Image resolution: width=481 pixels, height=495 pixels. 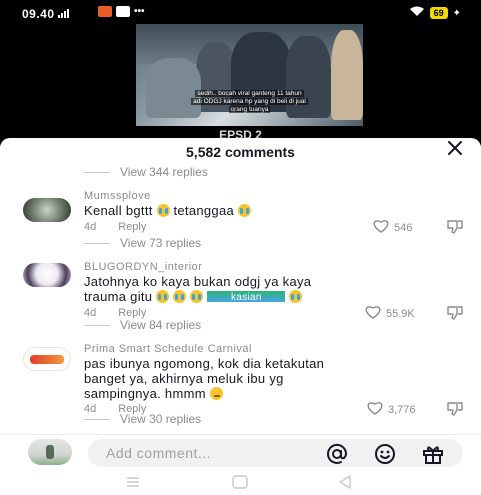 What do you see at coordinates (455, 150) in the screenshot?
I see `close-icon` at bounding box center [455, 150].